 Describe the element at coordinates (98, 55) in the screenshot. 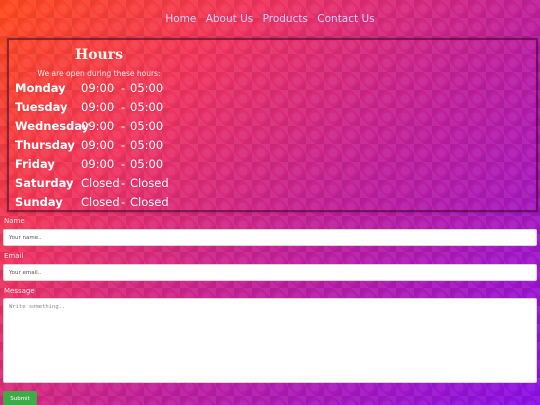

I see `hours-title: Hours` at that location.